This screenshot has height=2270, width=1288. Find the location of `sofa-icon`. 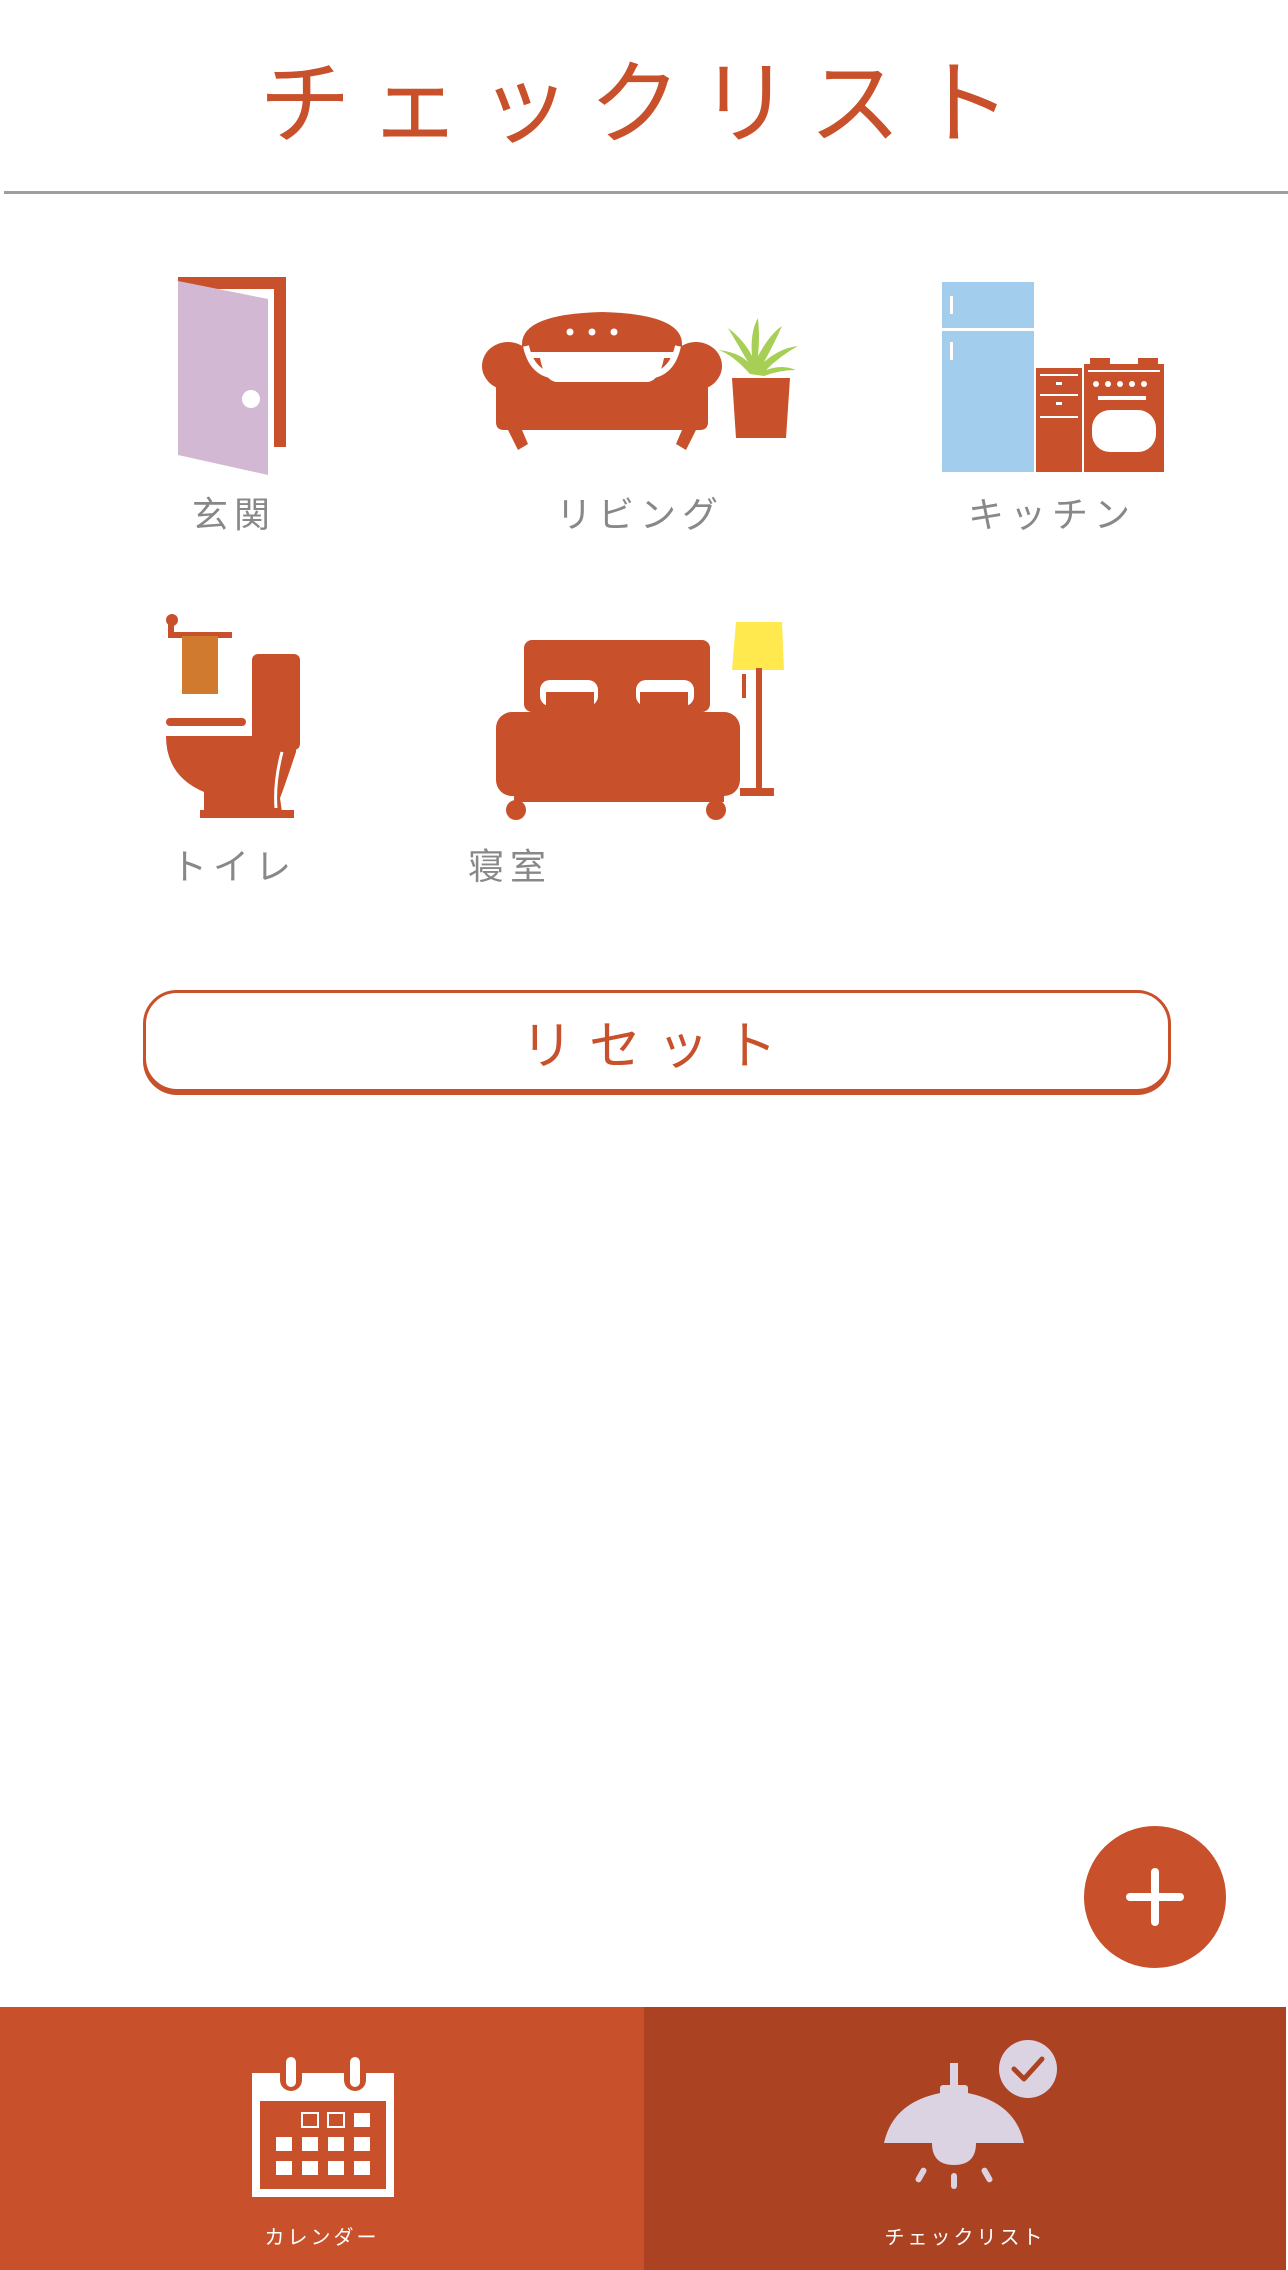

sofa-icon is located at coordinates (640, 381).